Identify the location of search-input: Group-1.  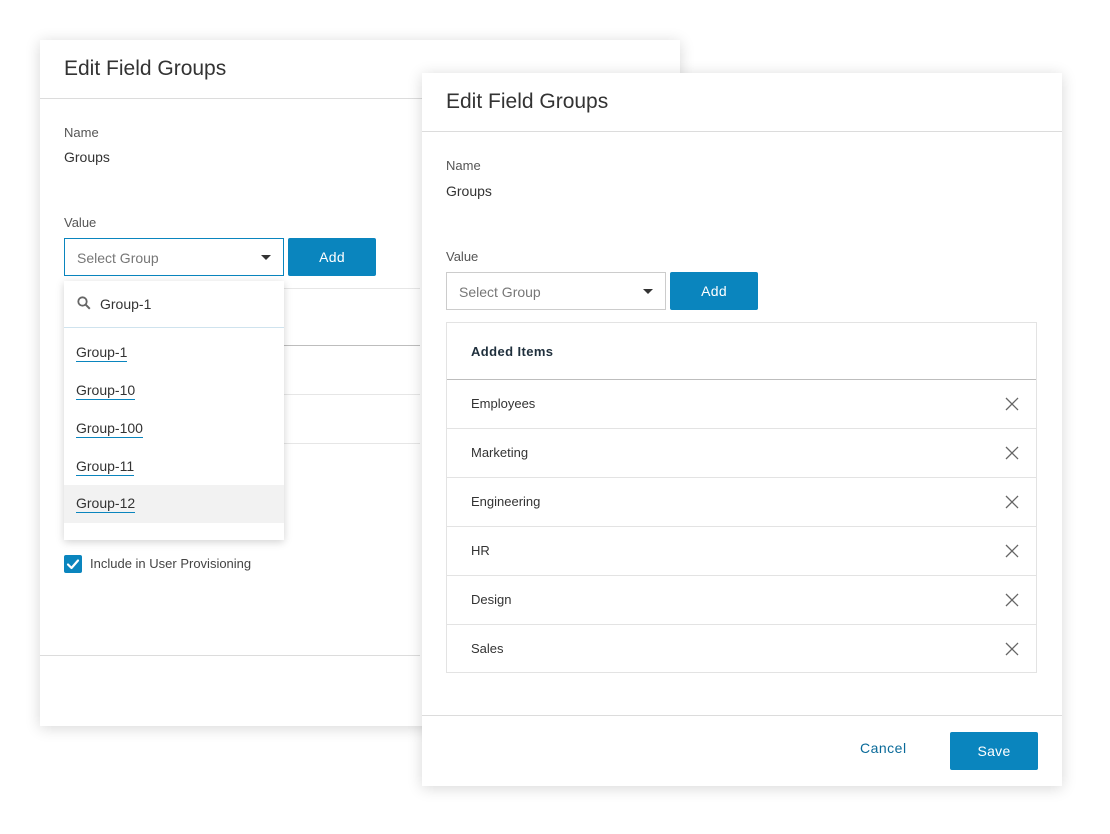
(125, 304).